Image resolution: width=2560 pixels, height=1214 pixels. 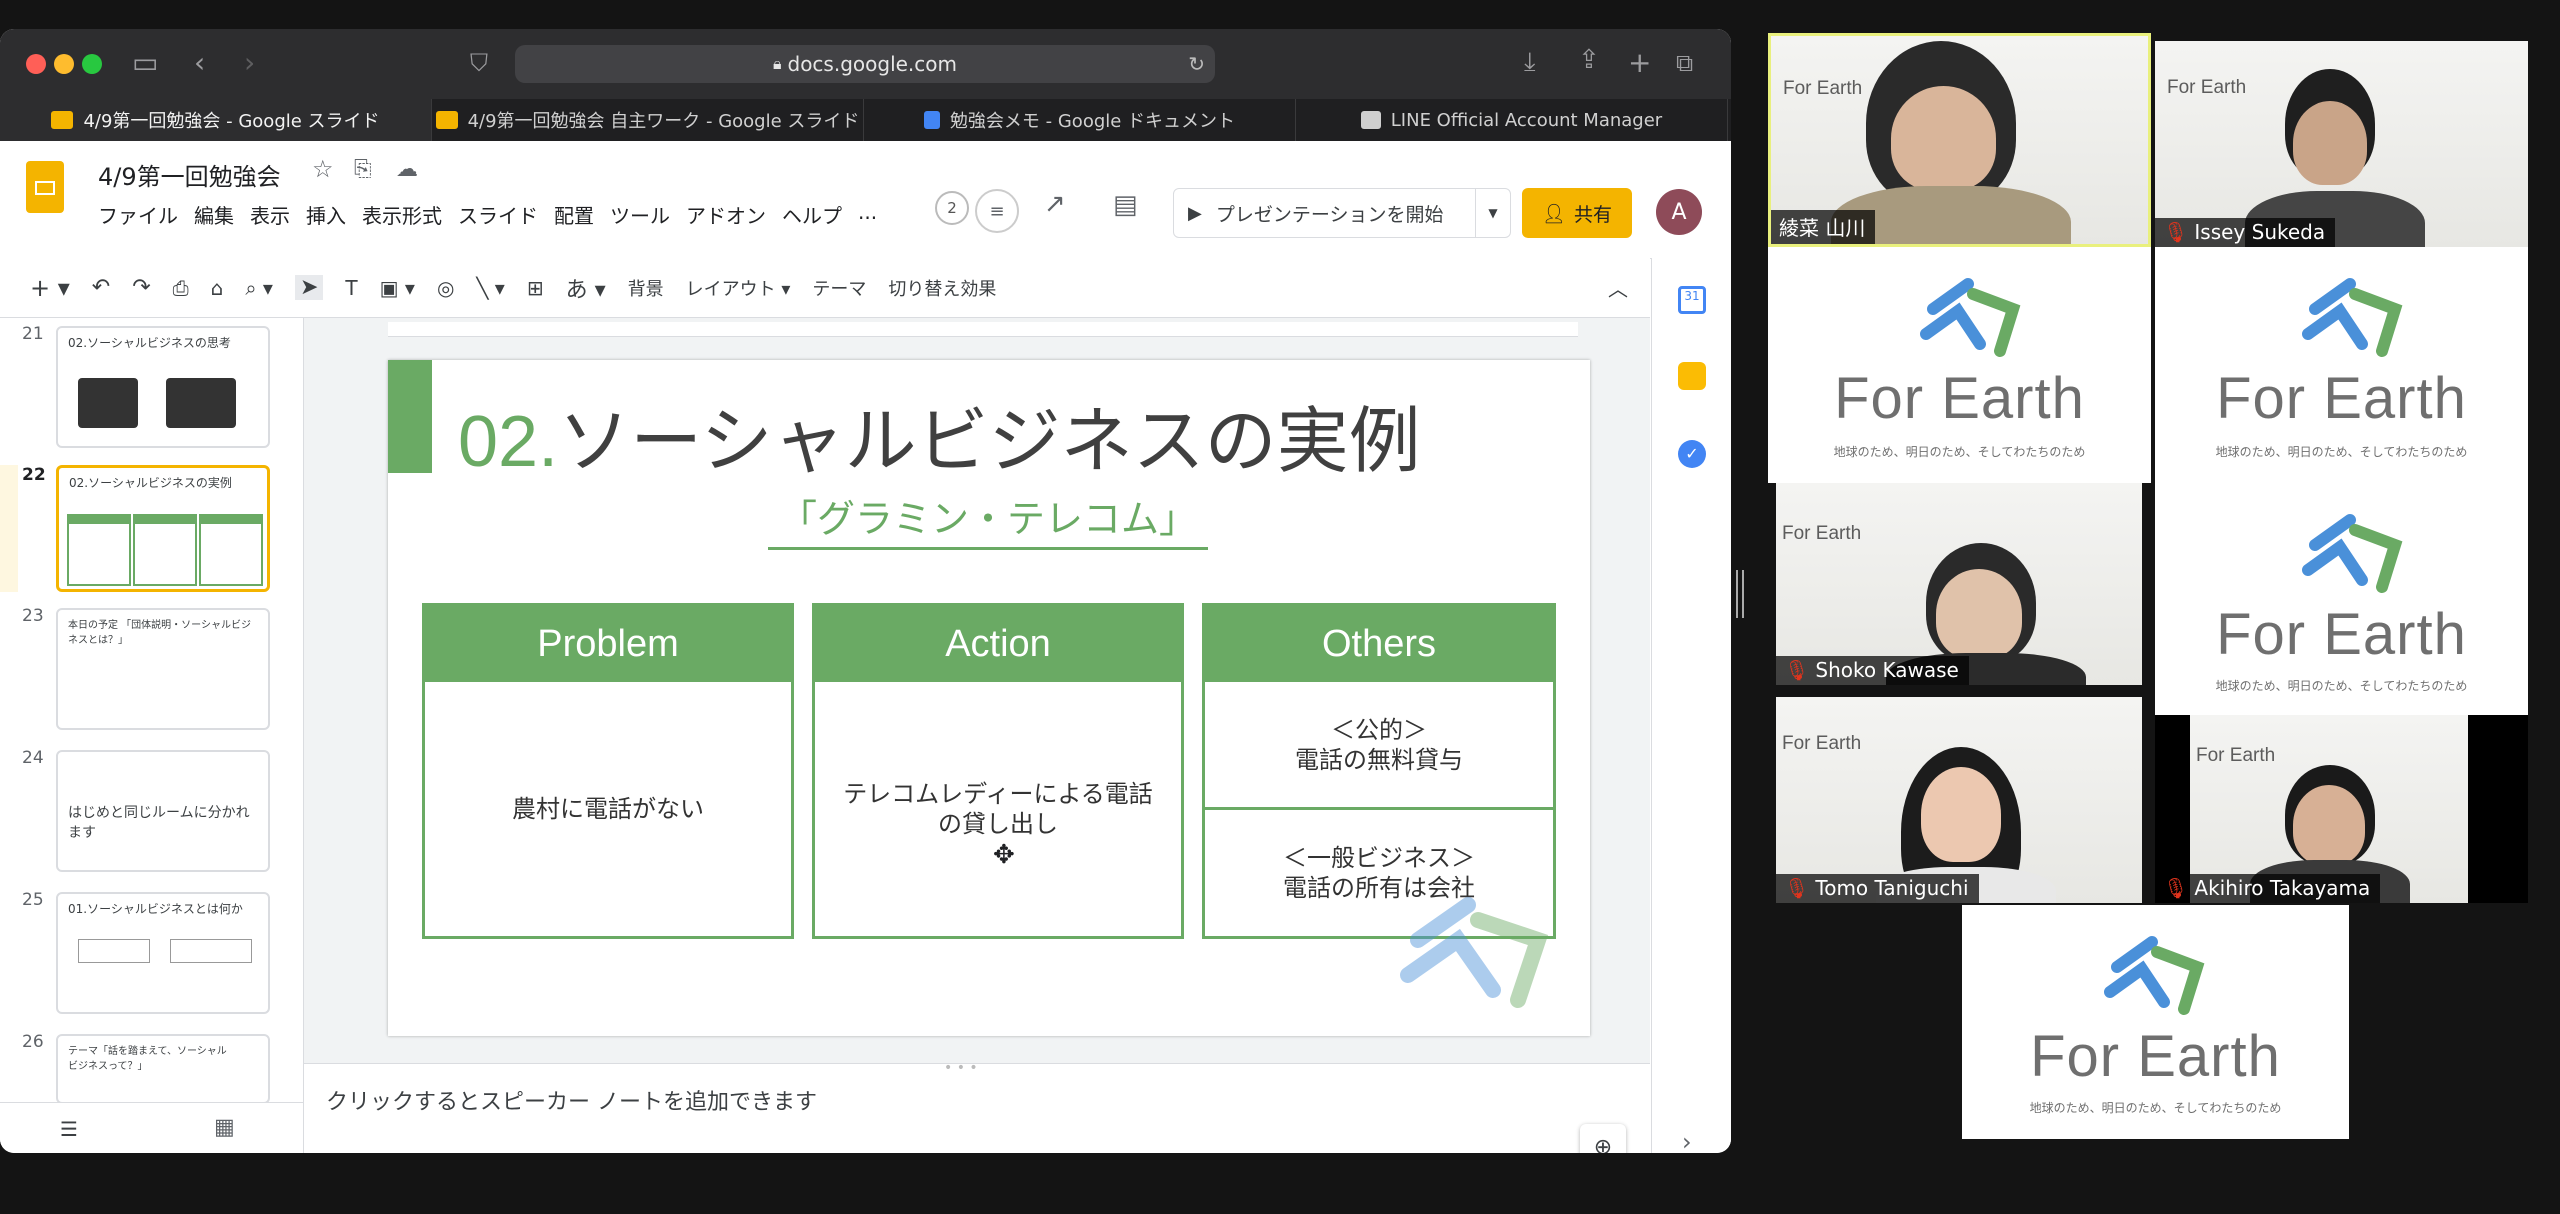 What do you see at coordinates (1740, 594) in the screenshot?
I see `gallery-resize-handle` at bounding box center [1740, 594].